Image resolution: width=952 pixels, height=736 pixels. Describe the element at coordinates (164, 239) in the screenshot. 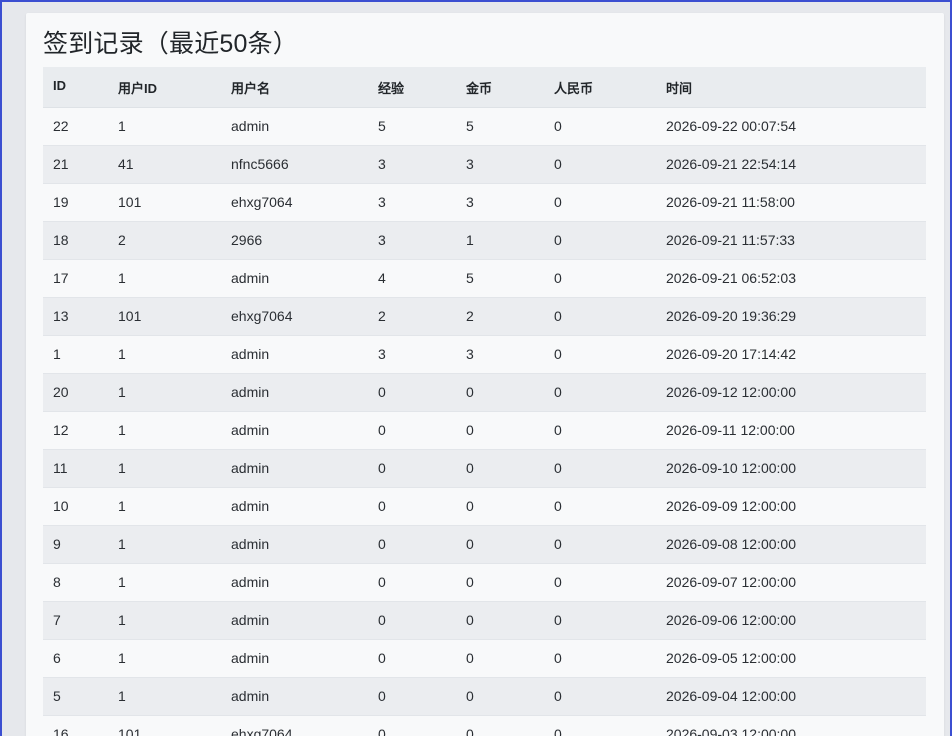

I see `cell-user-id: 2` at that location.